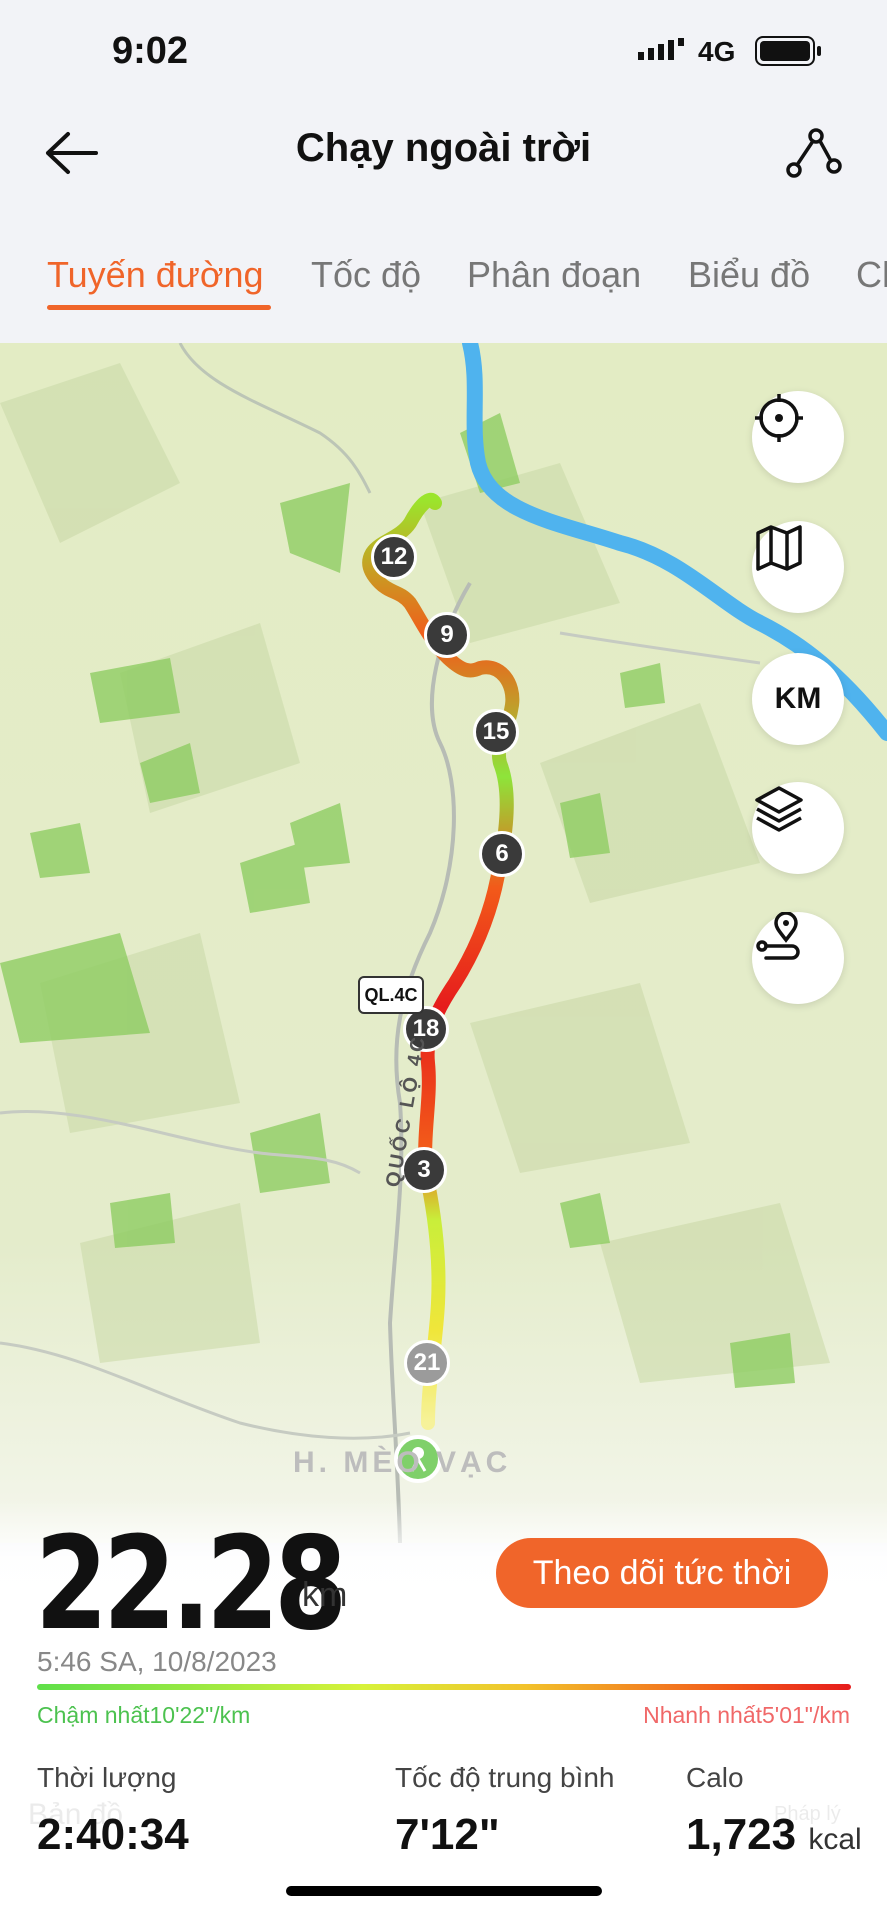 The image size is (887, 1920). I want to click on battery-icon, so click(788, 51).